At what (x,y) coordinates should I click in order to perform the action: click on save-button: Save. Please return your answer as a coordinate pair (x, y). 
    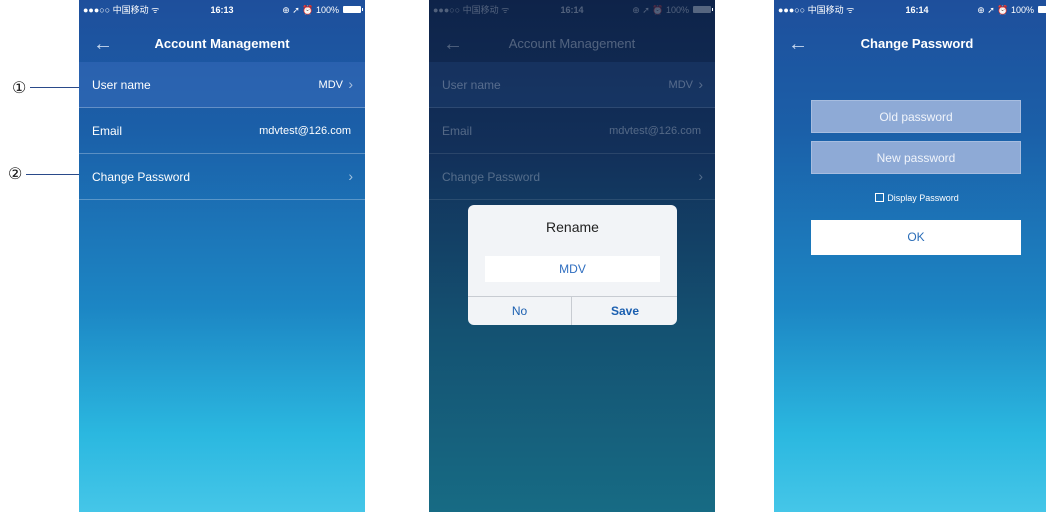
    Looking at the image, I should click on (625, 311).